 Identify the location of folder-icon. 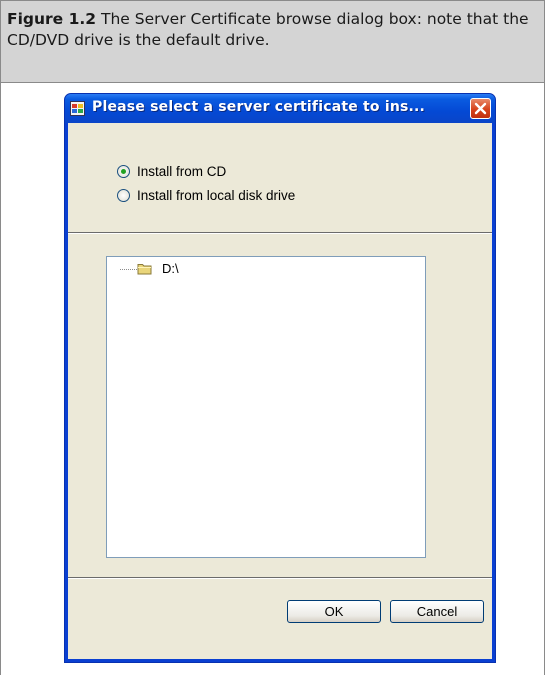
(144, 269).